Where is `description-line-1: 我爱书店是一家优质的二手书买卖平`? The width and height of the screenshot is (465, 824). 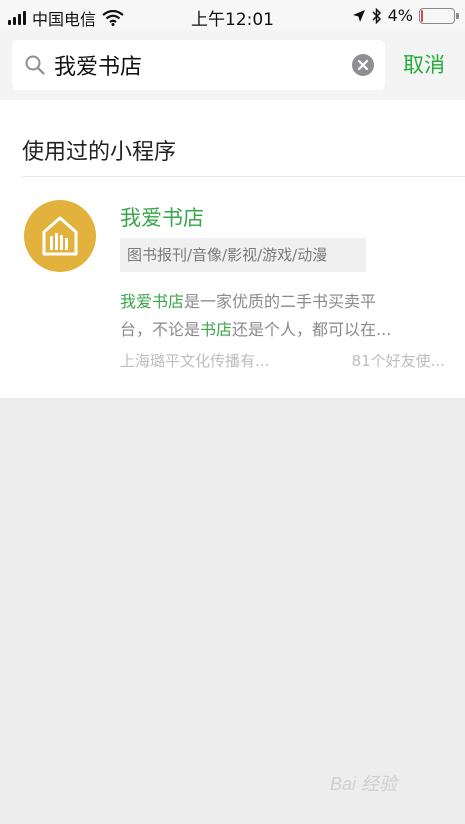 description-line-1: 我爱书店是一家优质的二手书买卖平 is located at coordinates (282, 302).